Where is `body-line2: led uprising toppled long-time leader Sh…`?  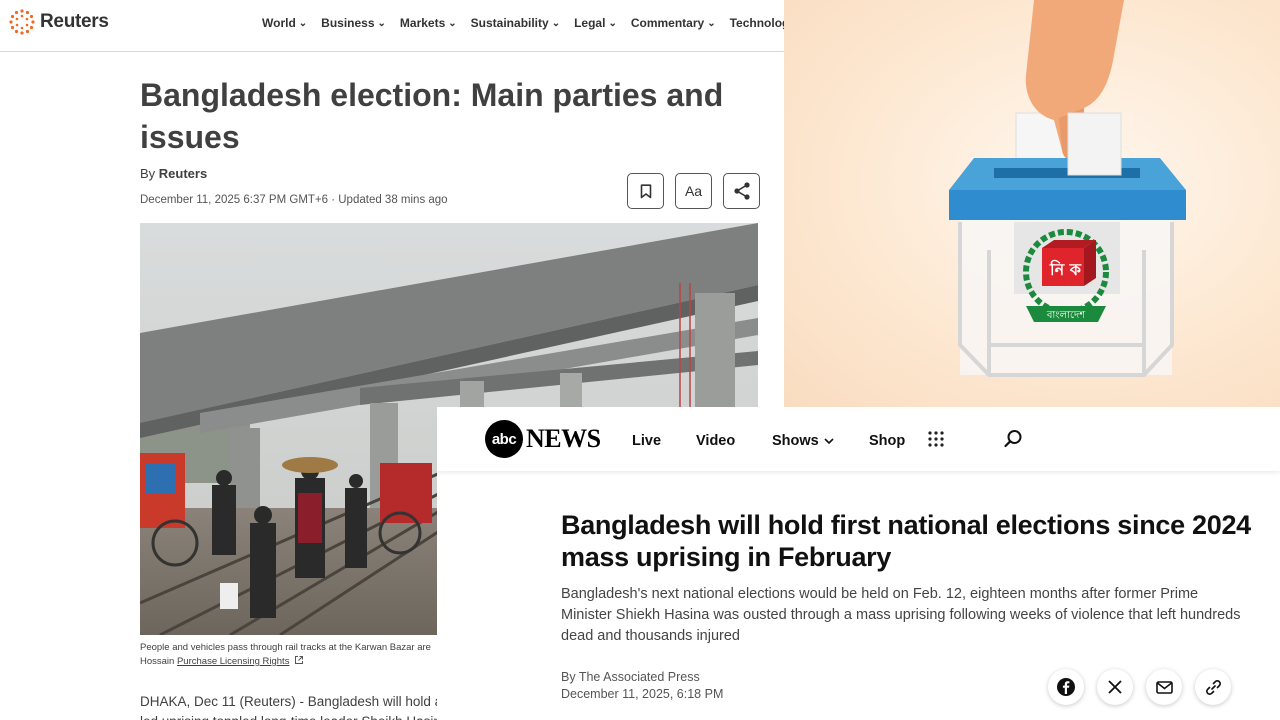 body-line2: led uprising toppled long-time leader Sh… is located at coordinates (290, 716).